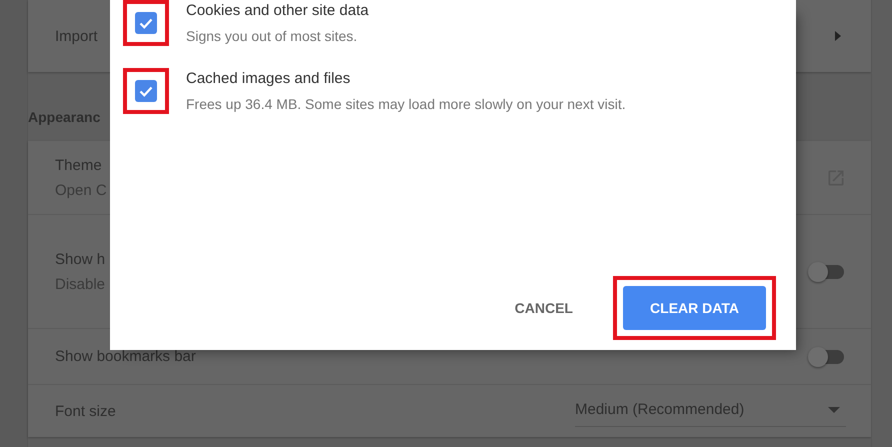 This screenshot has height=447, width=892. What do you see at coordinates (85, 411) in the screenshot?
I see `setting-title: Font size` at bounding box center [85, 411].